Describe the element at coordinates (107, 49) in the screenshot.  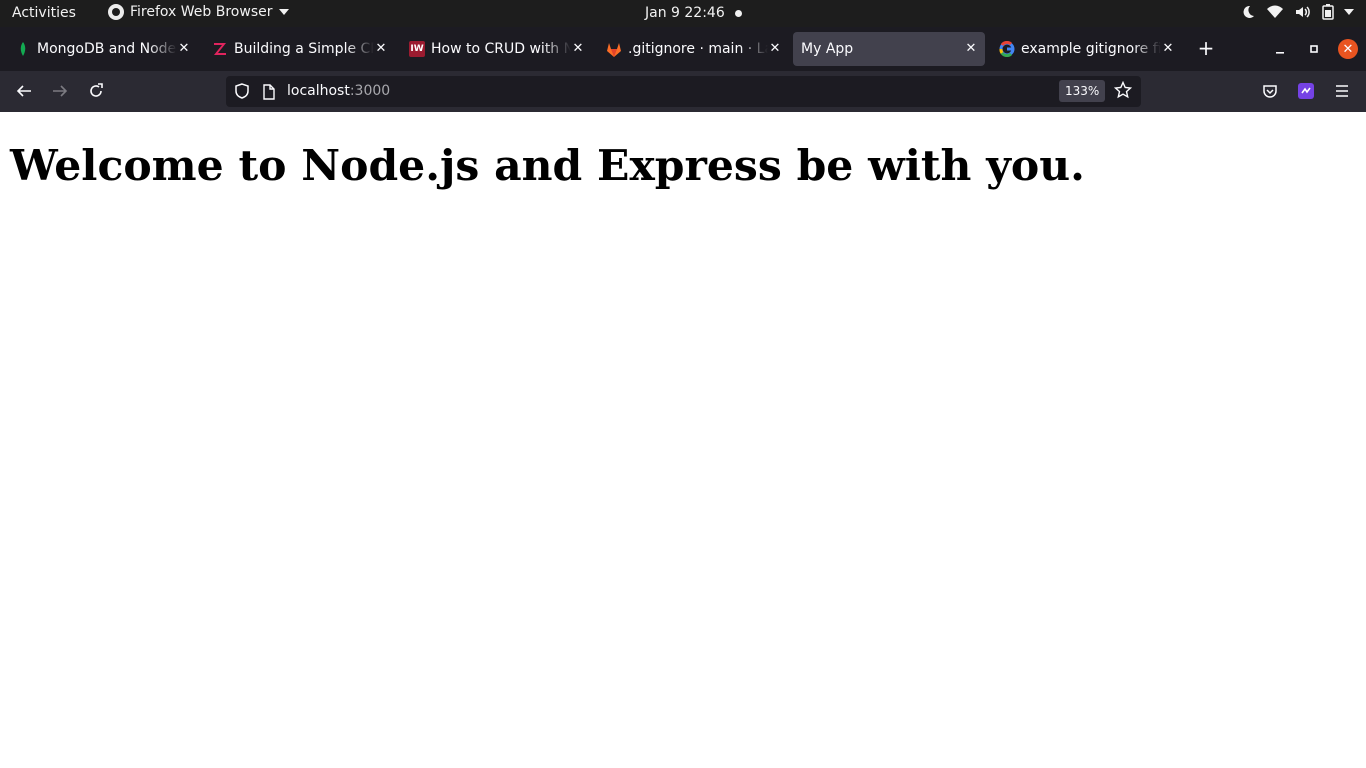
I see `tab-title: MongoDB and Node.js` at that location.